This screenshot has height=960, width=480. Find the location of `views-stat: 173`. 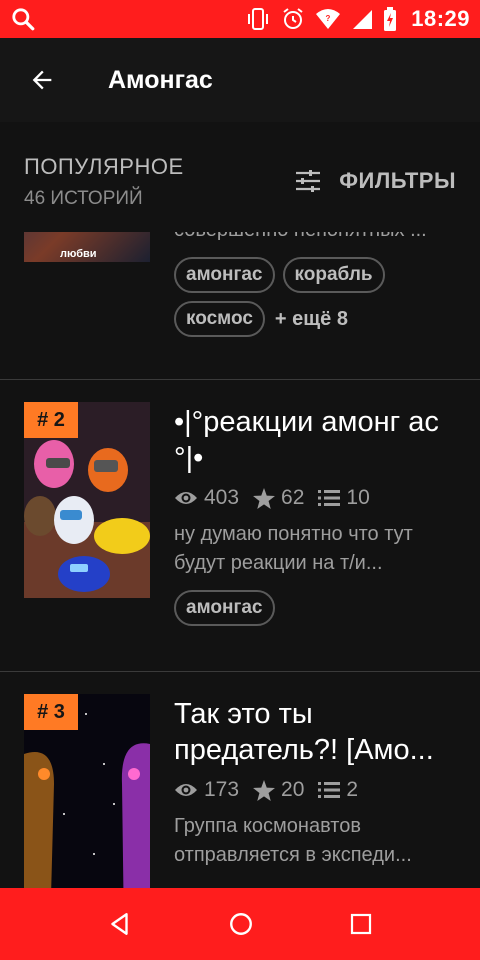

views-stat: 173 is located at coordinates (206, 790).